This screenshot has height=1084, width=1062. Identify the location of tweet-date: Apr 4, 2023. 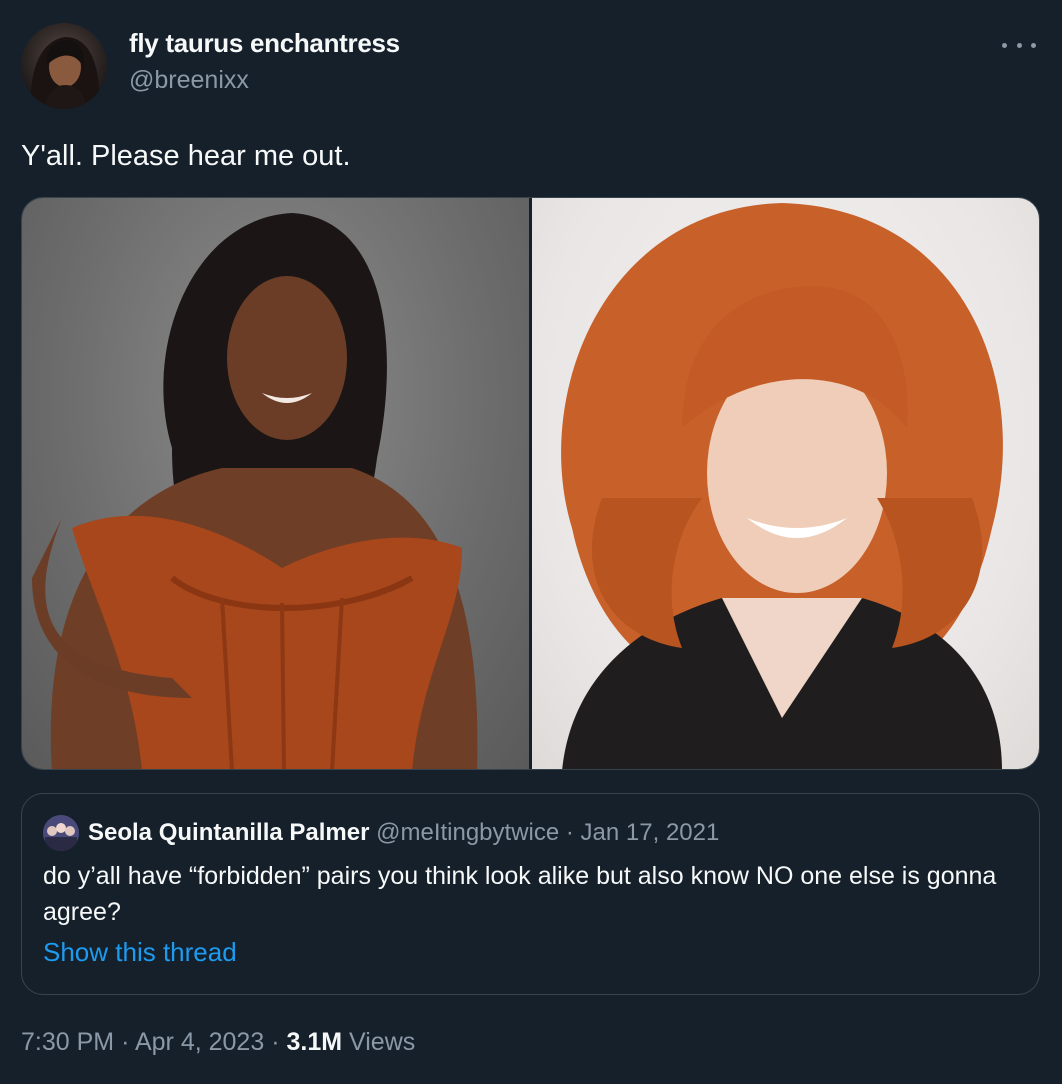
(199, 1042).